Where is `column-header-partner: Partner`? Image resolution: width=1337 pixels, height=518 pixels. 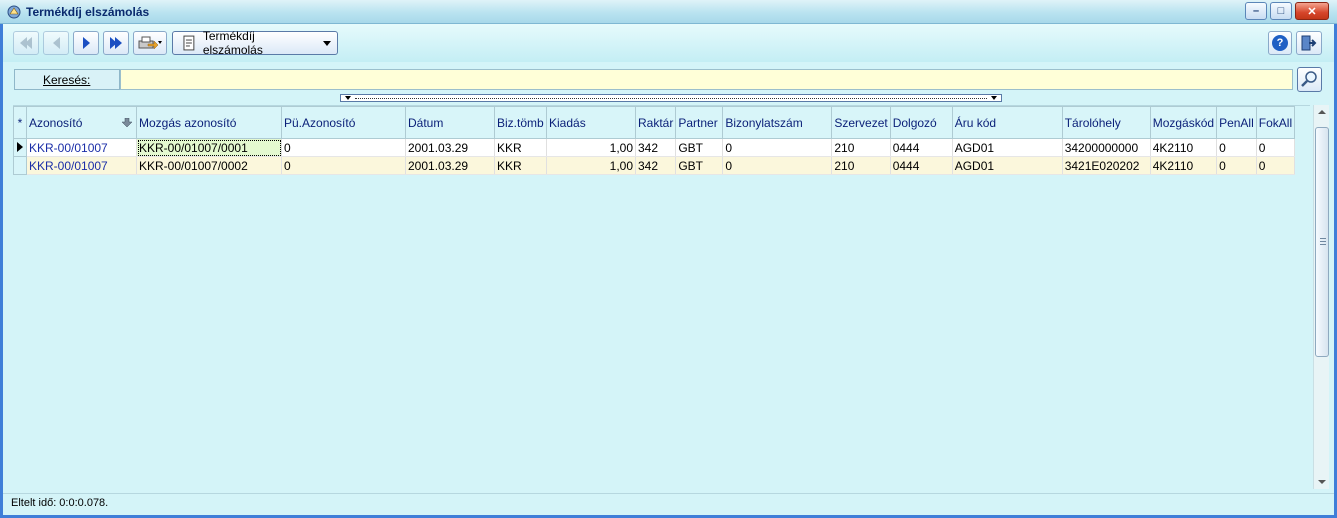
column-header-partner: Partner is located at coordinates (699, 122).